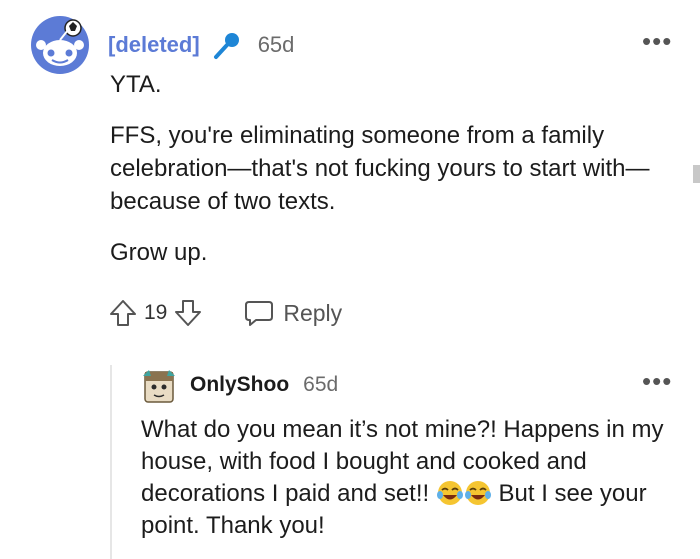 The image size is (700, 559). Describe the element at coordinates (156, 312) in the screenshot. I see `vote-count: 19` at that location.